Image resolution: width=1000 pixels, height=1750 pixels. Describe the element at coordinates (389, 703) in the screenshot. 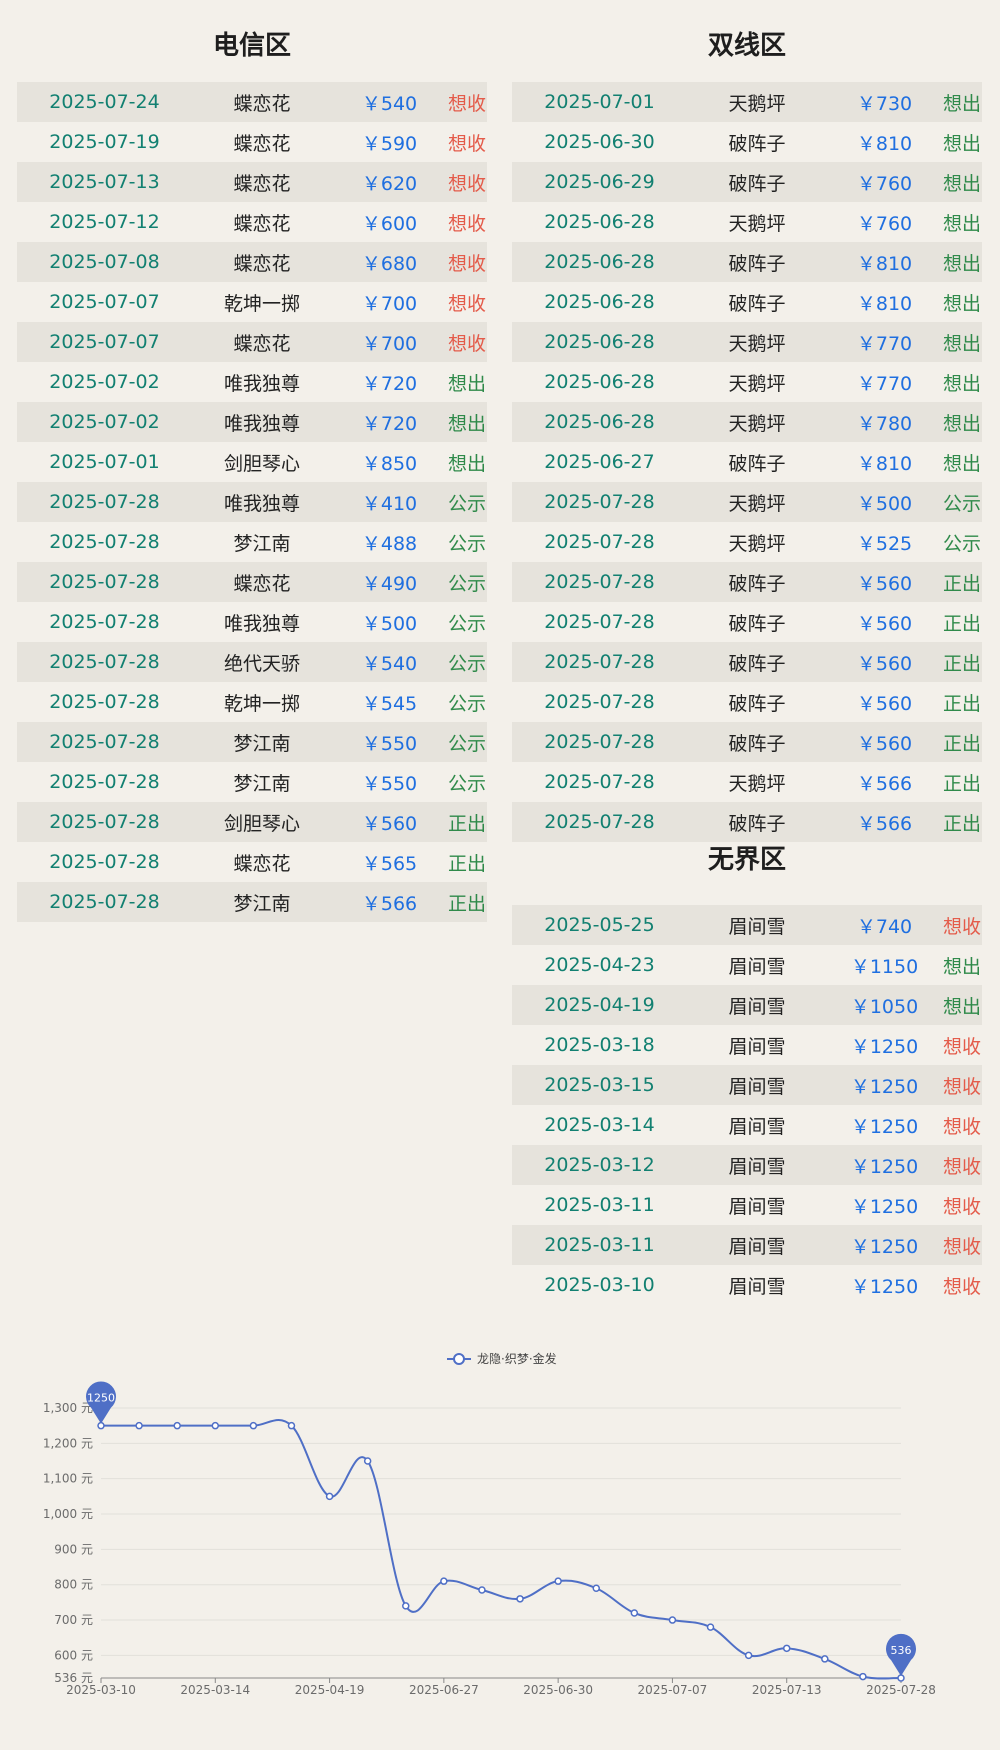

I see `price-cell: ￥545` at that location.